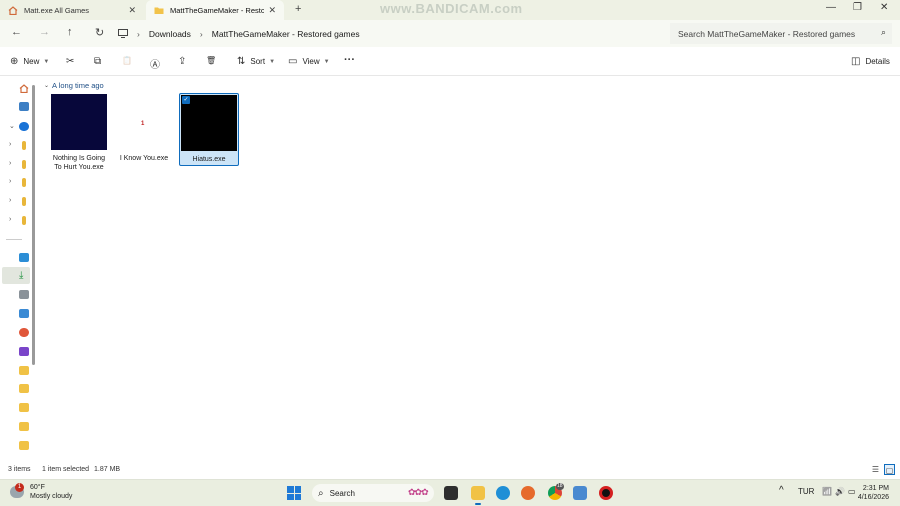 The height and width of the screenshot is (506, 900). What do you see at coordinates (24, 126) in the screenshot?
I see `onedrive-icon` at bounding box center [24, 126].